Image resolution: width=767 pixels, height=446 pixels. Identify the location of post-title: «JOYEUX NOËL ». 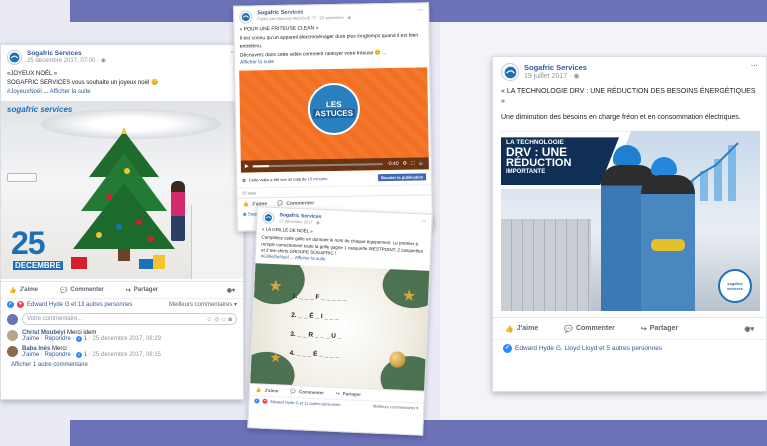
(32, 74).